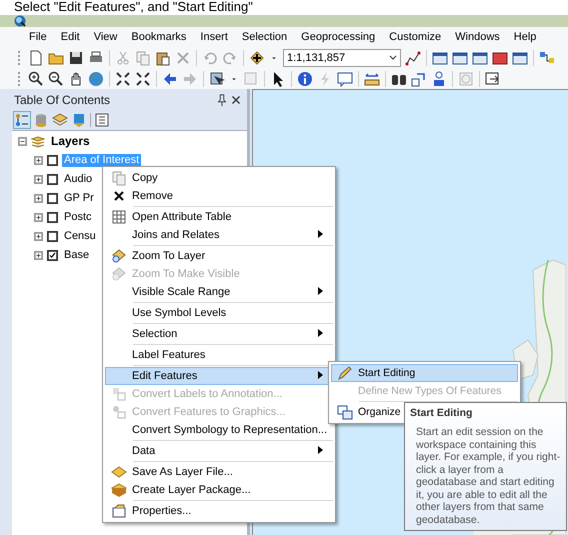 The image size is (568, 535). I want to click on caption-text: Select "Edit Features", and "Start Editing", so click(133, 7).